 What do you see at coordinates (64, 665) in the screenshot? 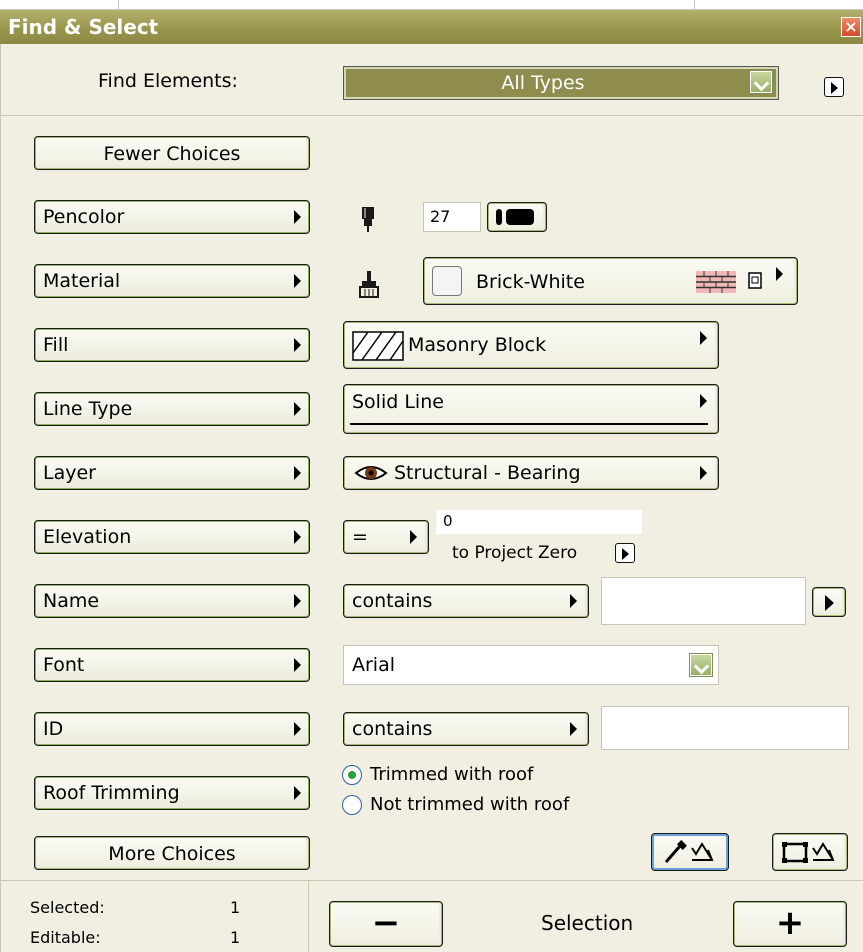
I see `font-label: Font` at bounding box center [64, 665].